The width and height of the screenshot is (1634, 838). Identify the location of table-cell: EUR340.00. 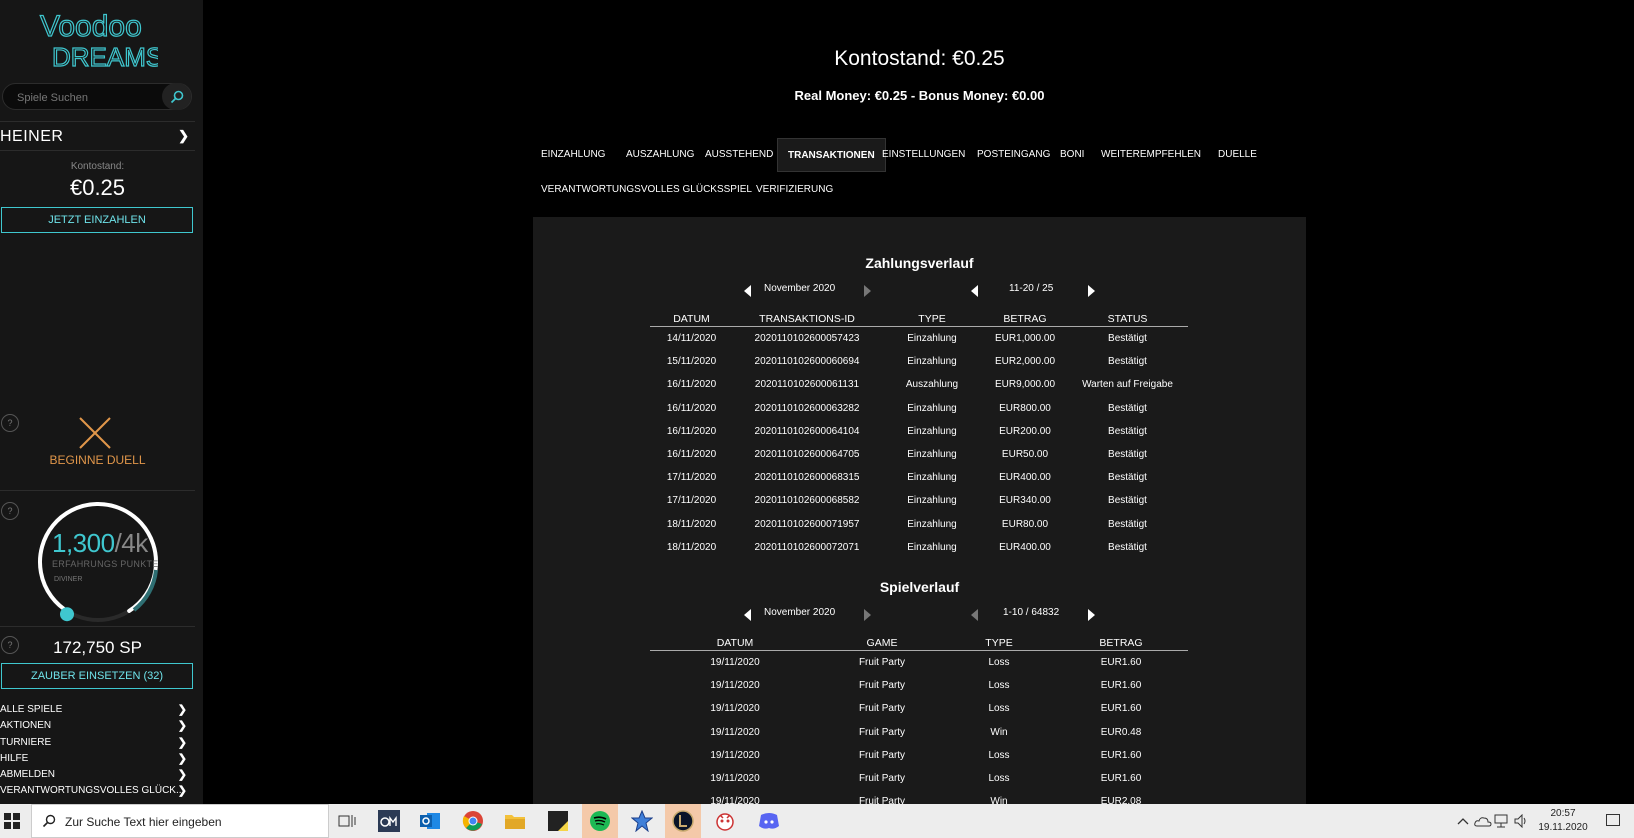
(1025, 501).